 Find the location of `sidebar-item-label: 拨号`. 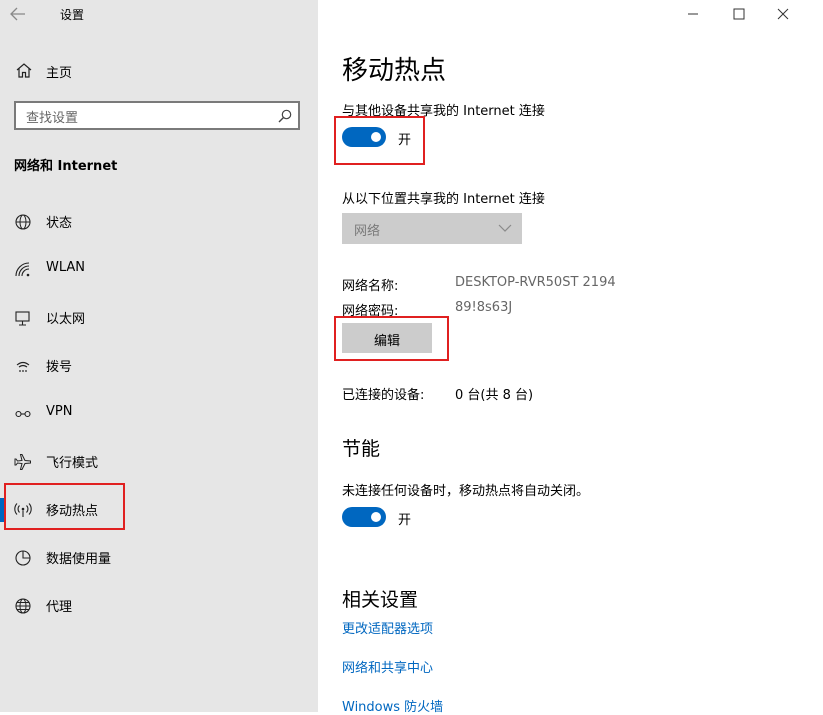

sidebar-item-label: 拨号 is located at coordinates (59, 367).